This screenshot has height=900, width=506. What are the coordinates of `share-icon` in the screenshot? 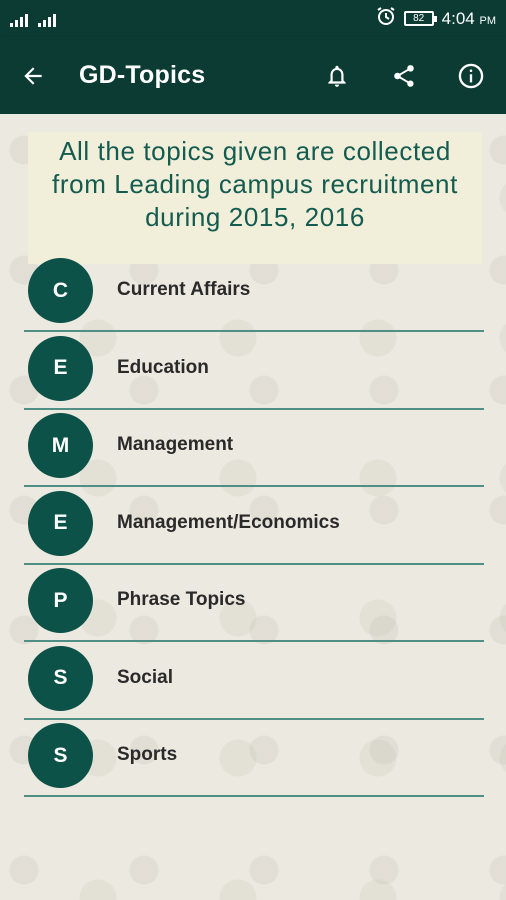 It's located at (404, 76).